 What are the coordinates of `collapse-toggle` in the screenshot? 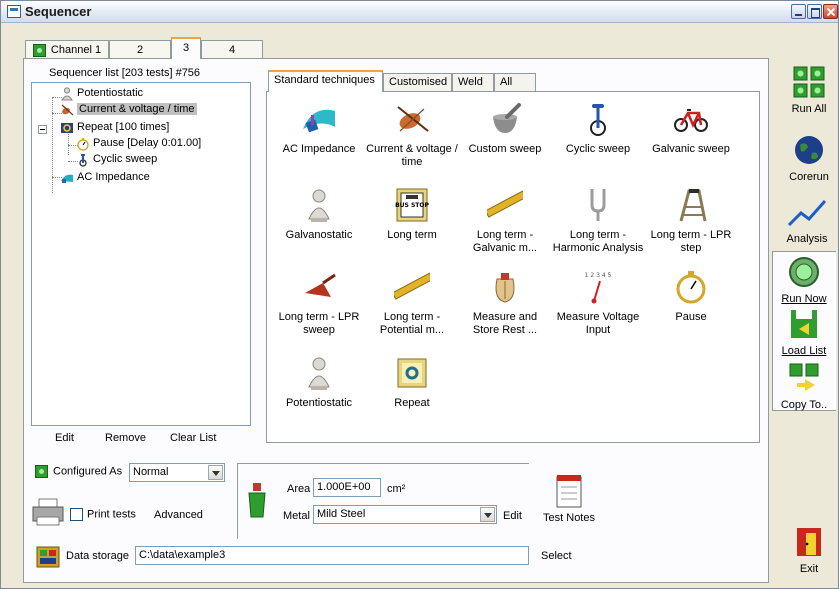 It's located at (42, 129).